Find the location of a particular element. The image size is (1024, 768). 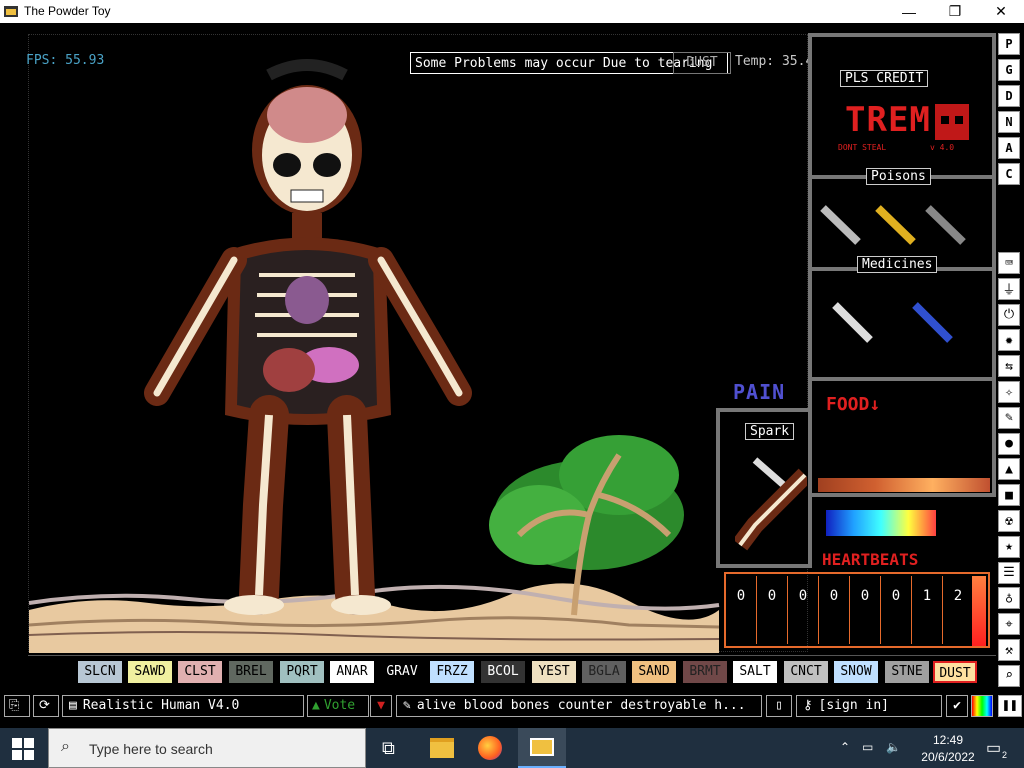

category-button-c: C is located at coordinates (1009, 174).